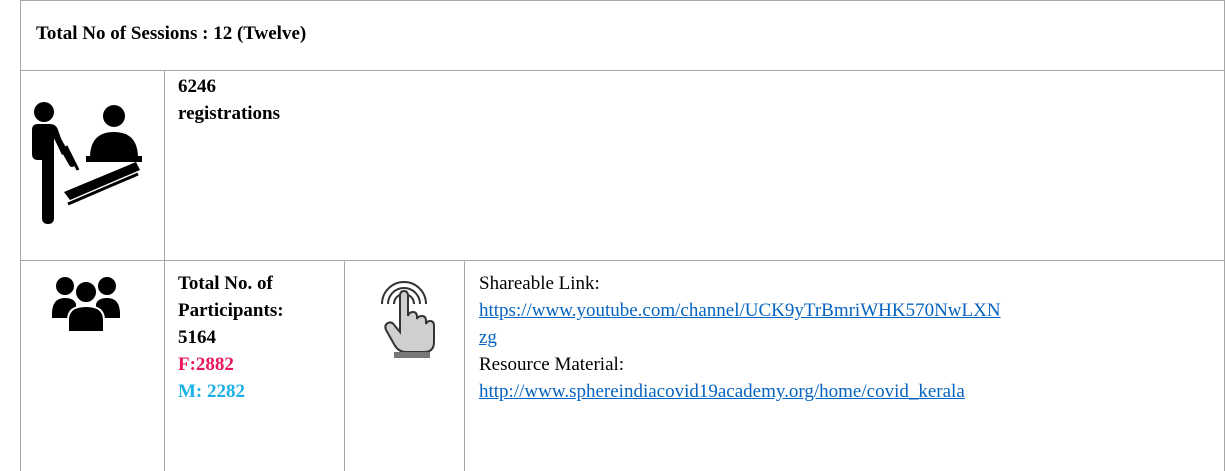 The image size is (1225, 471). What do you see at coordinates (488, 338) in the screenshot?
I see `shareable-link-url-line2: zg` at bounding box center [488, 338].